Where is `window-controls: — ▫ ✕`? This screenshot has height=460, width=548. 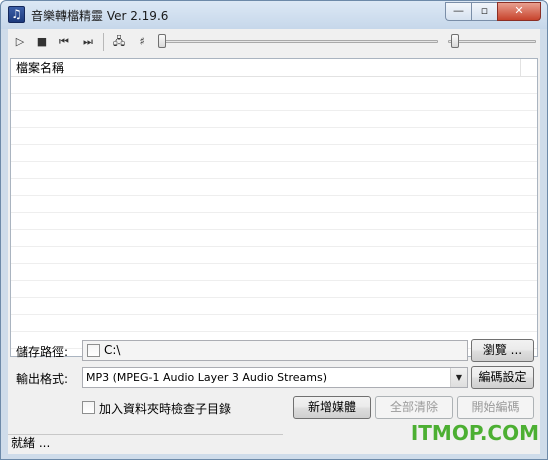 window-controls: — ▫ ✕ is located at coordinates (493, 11).